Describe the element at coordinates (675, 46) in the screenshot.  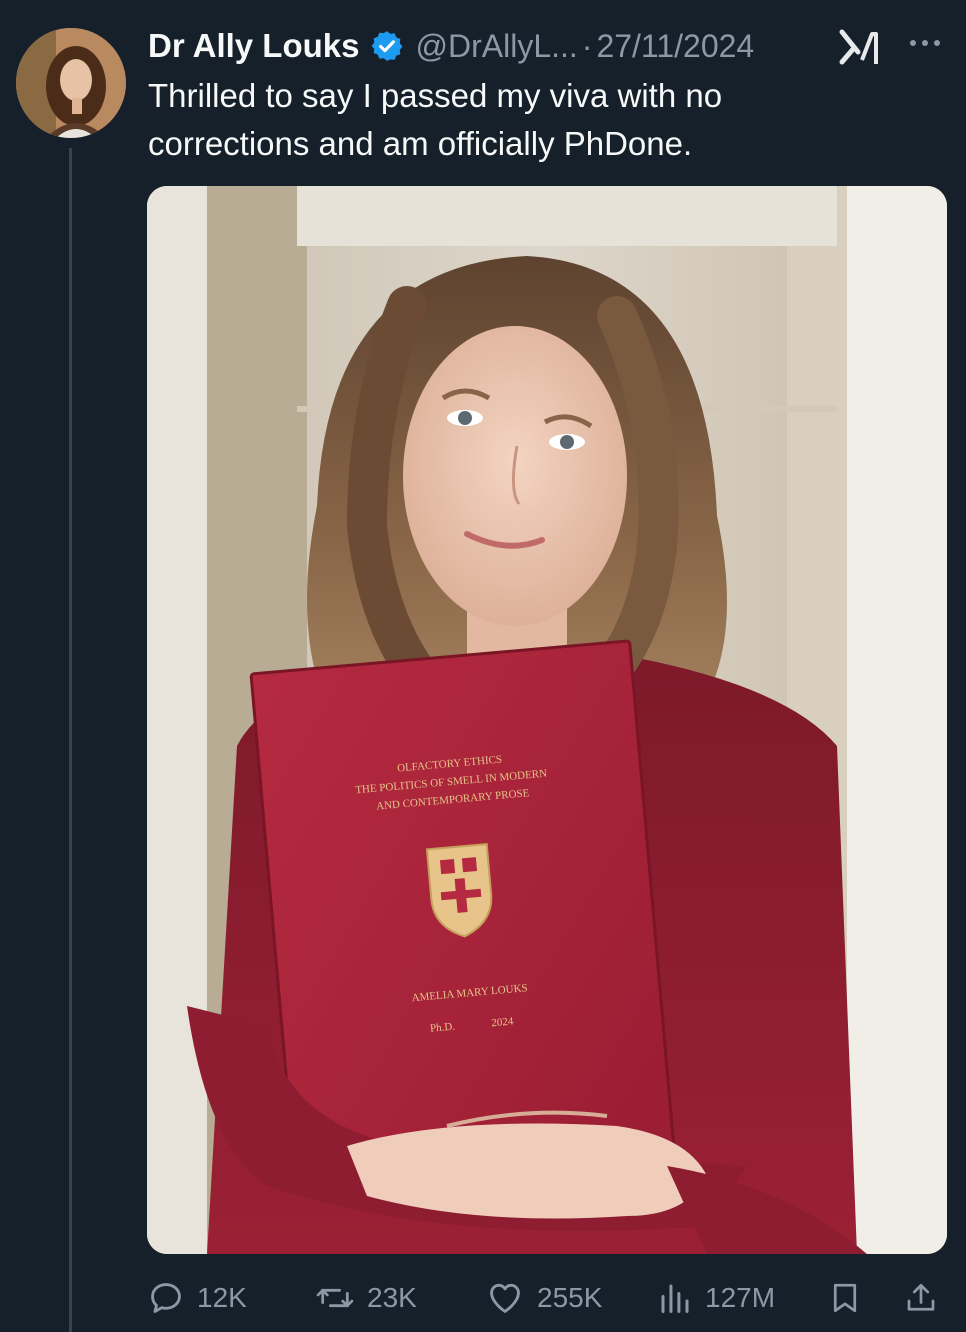
I see `post-date: 27/11/2024` at that location.